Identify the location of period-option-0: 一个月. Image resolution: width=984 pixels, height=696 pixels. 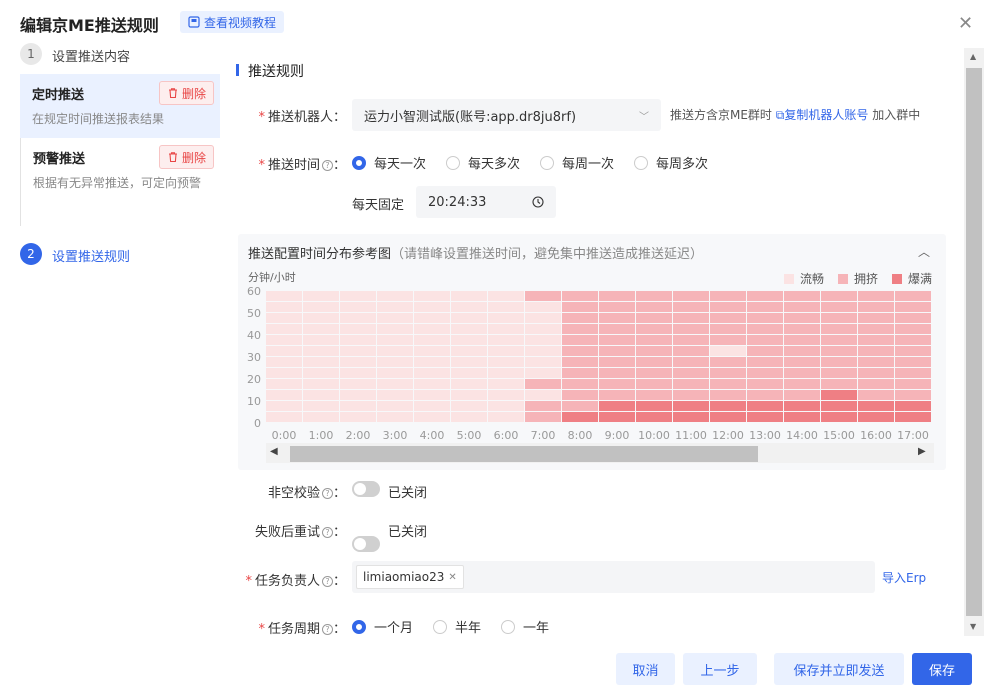
(382, 626).